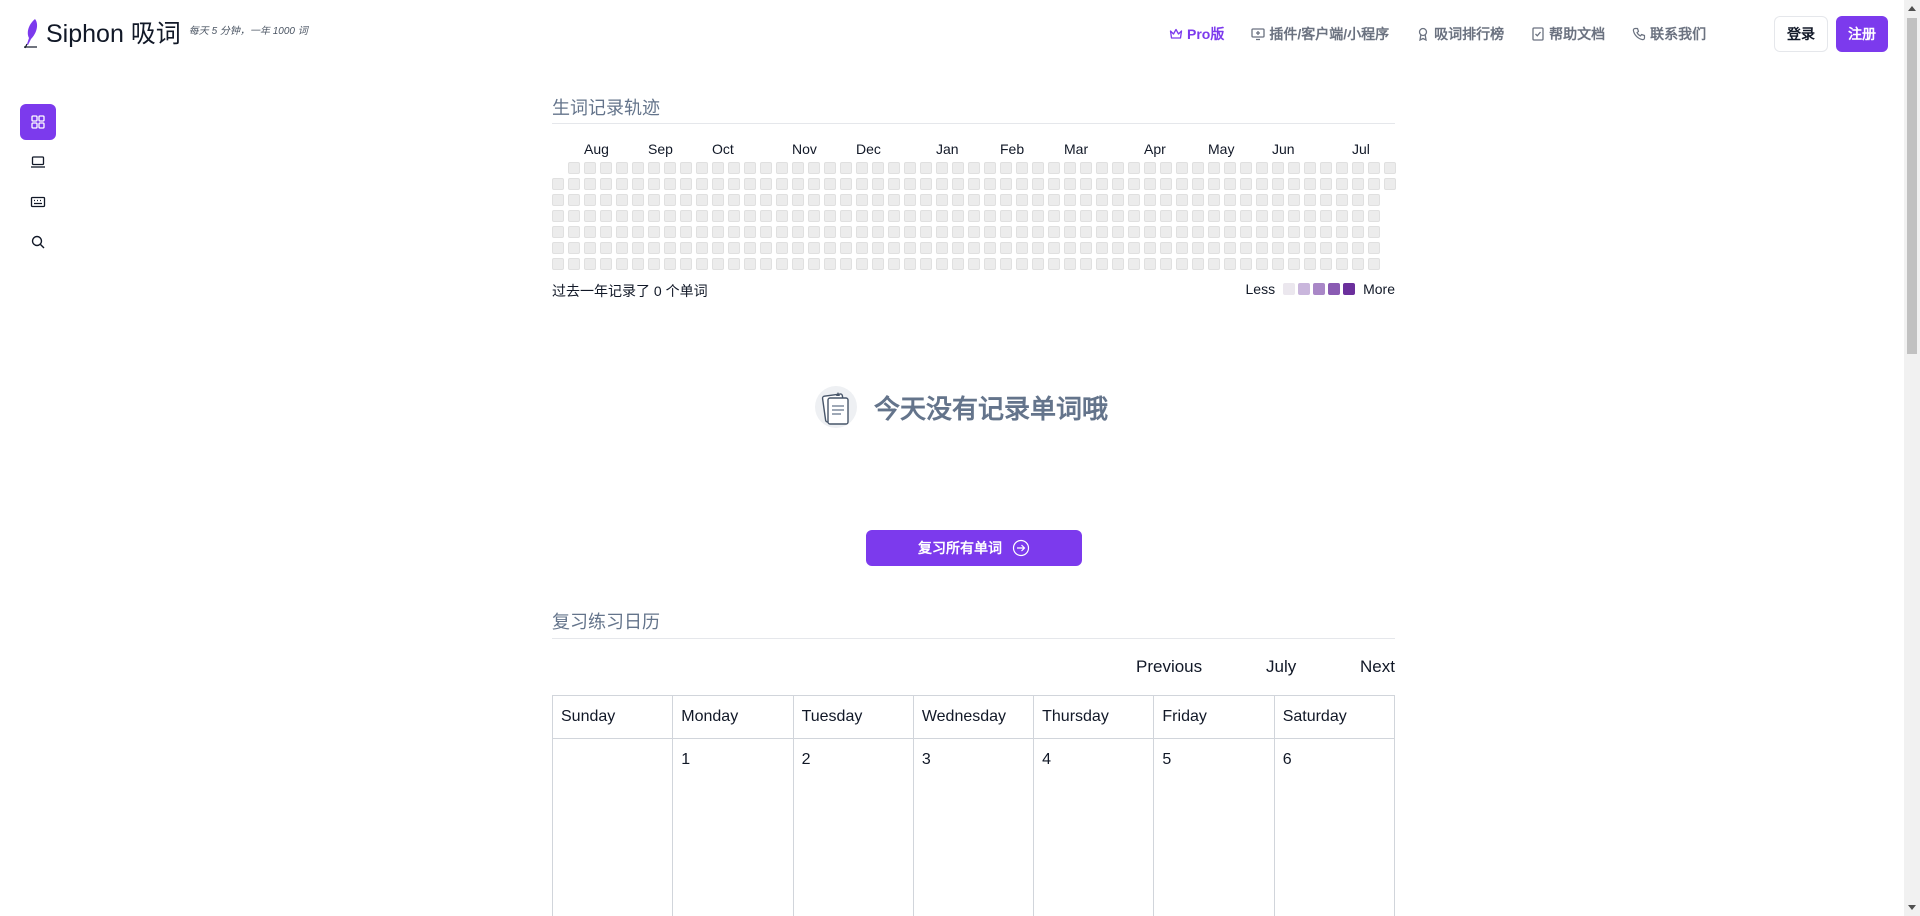  I want to click on scroll-thumb, so click(1912, 186).